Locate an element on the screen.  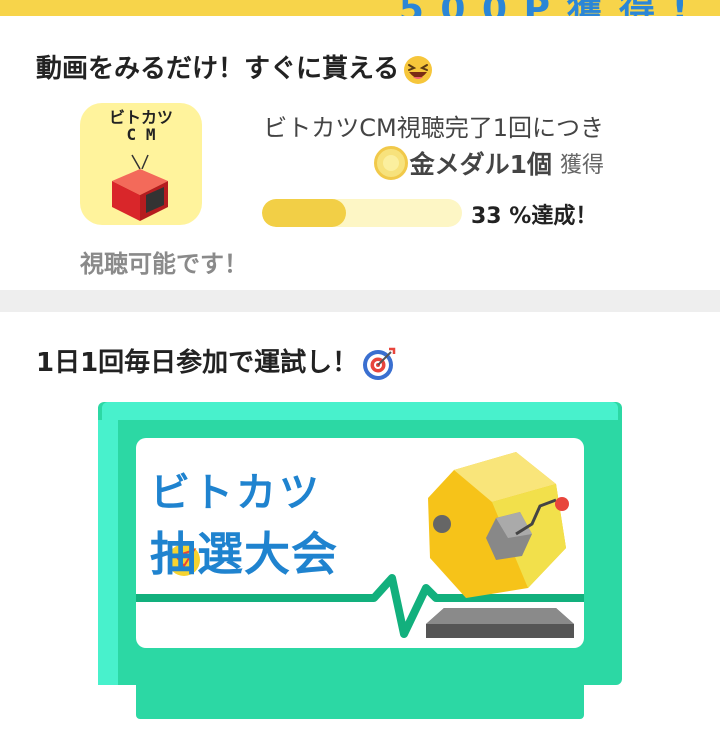
reward-suffix: 獲得 is located at coordinates (581, 165).